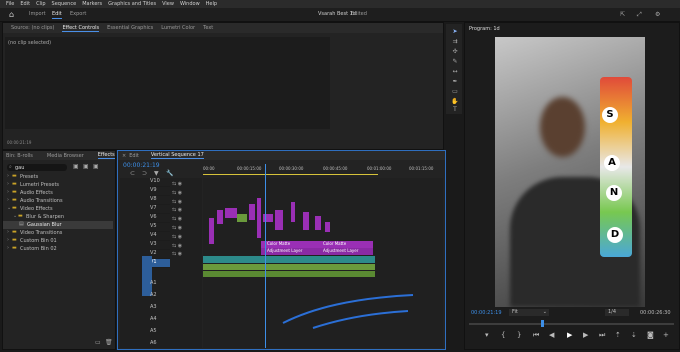  What do you see at coordinates (455, 62) in the screenshot?
I see `razor-tool-icon: ✎` at bounding box center [455, 62].